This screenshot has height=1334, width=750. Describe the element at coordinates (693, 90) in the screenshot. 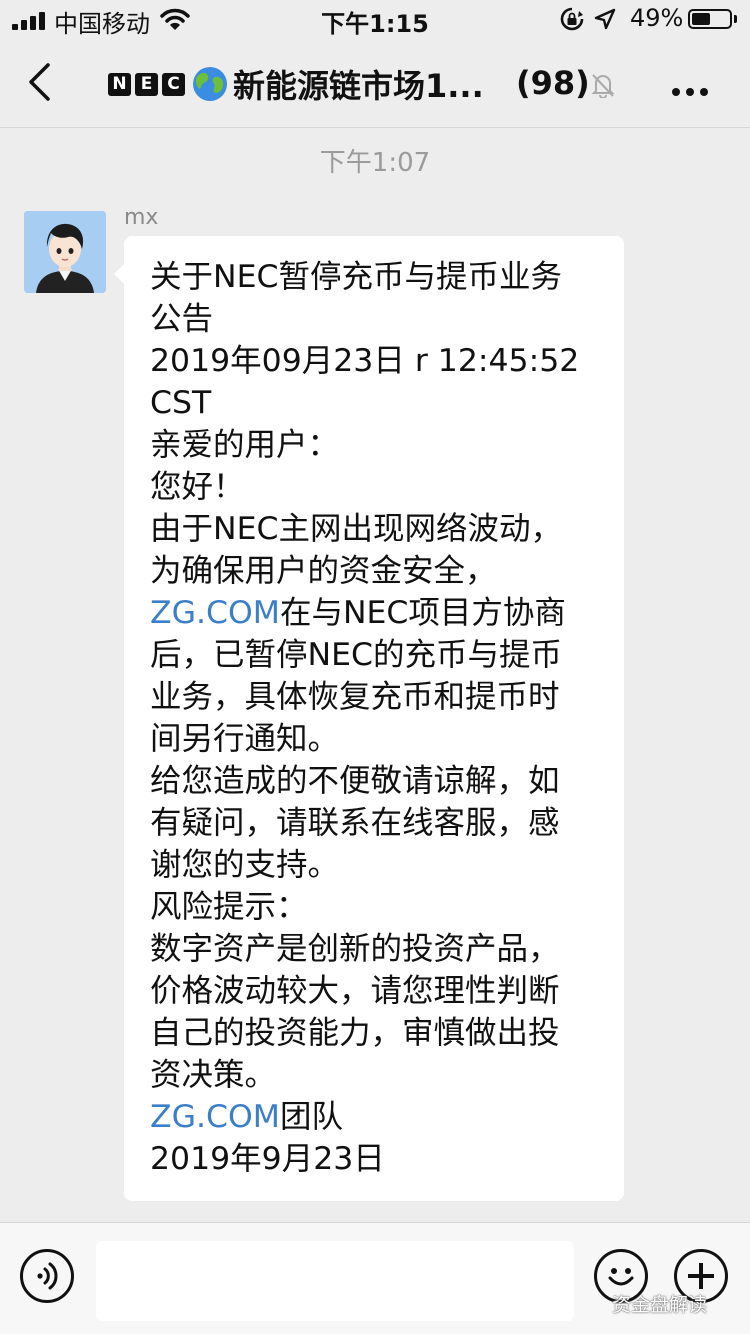

I see `more-icon` at that location.